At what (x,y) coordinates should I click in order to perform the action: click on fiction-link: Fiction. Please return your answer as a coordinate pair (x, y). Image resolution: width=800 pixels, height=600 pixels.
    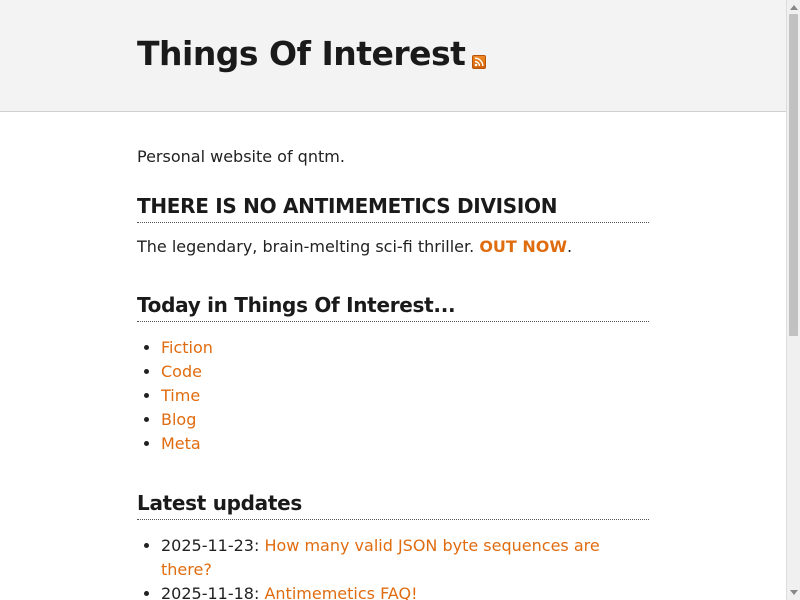
    Looking at the image, I should click on (187, 347).